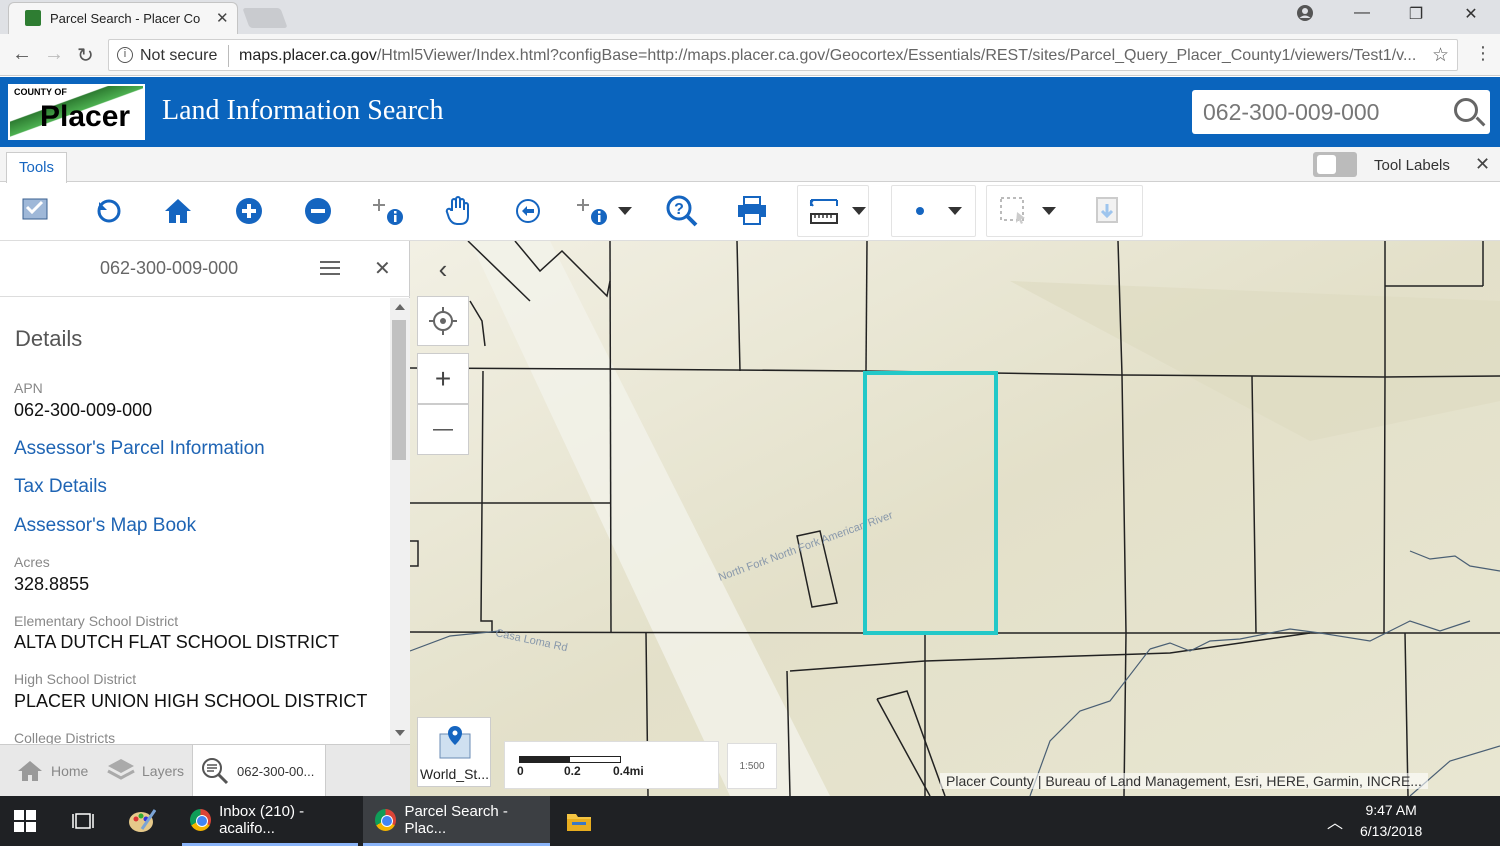 The height and width of the screenshot is (860, 1500). Describe the element at coordinates (330, 270) in the screenshot. I see `list-menu-icon` at that location.